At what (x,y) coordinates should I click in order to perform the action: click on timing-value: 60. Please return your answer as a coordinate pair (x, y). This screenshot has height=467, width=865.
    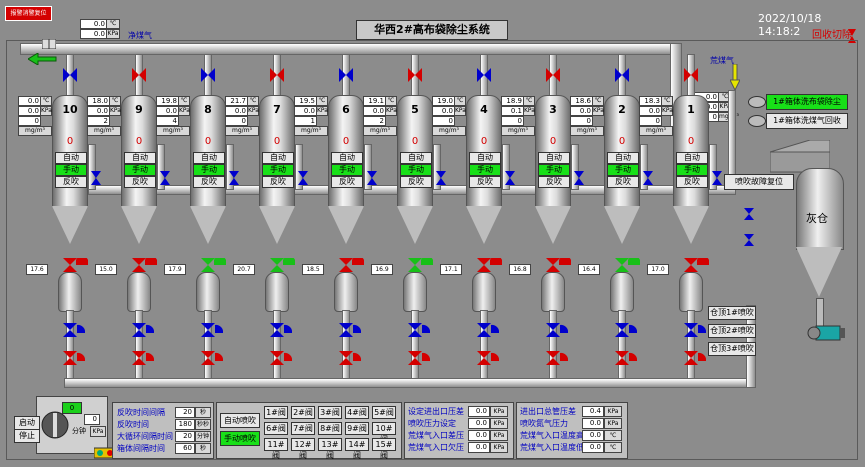
    Looking at the image, I should click on (185, 448).